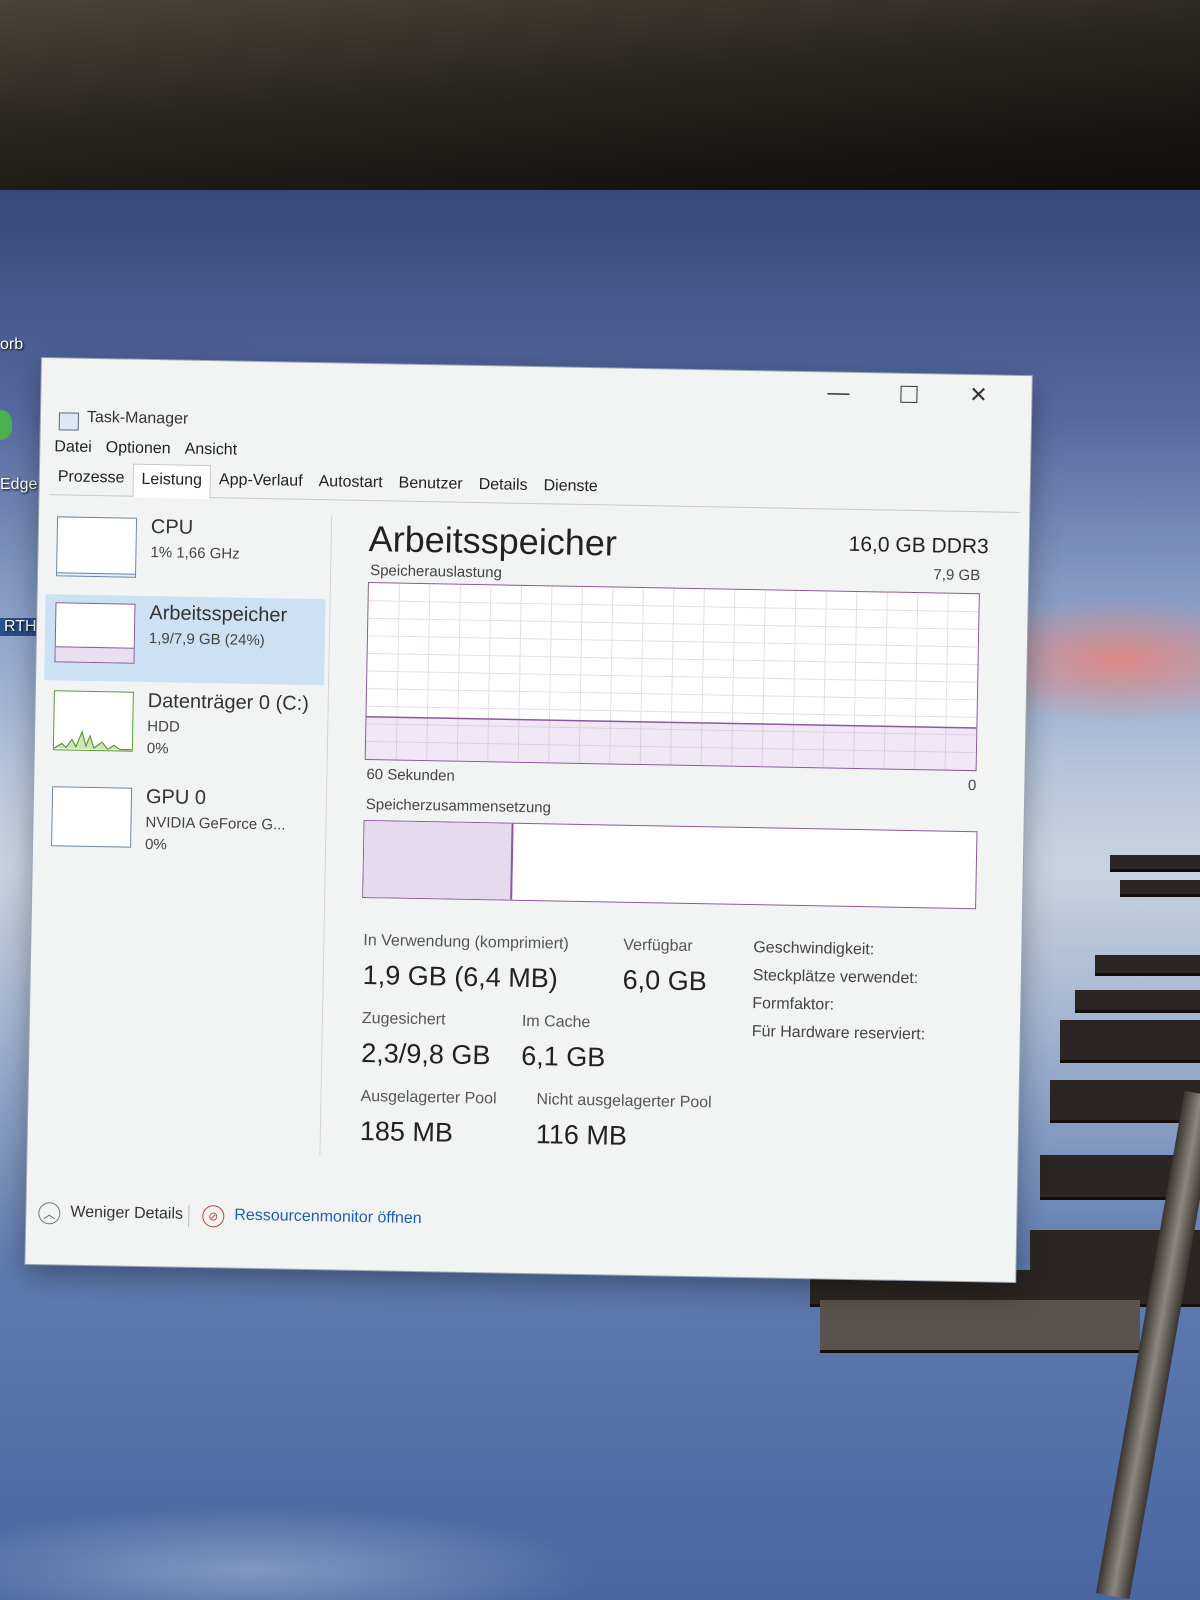  Describe the element at coordinates (581, 1135) in the screenshot. I see `nonpaged-pool-value: 116 MB` at that location.